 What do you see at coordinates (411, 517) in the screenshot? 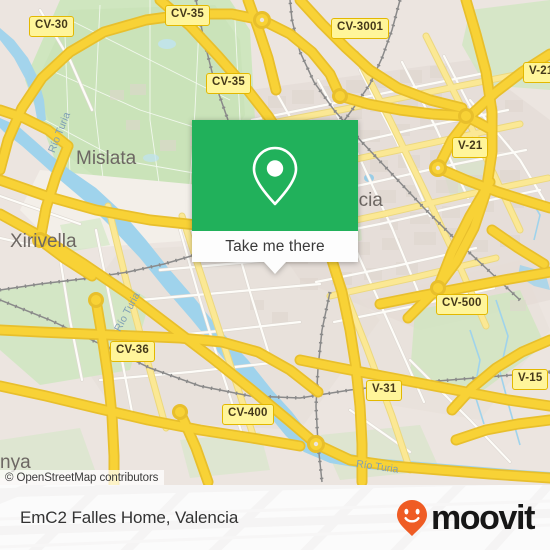
I see `moovit-smiley-pin-icon` at bounding box center [411, 517].